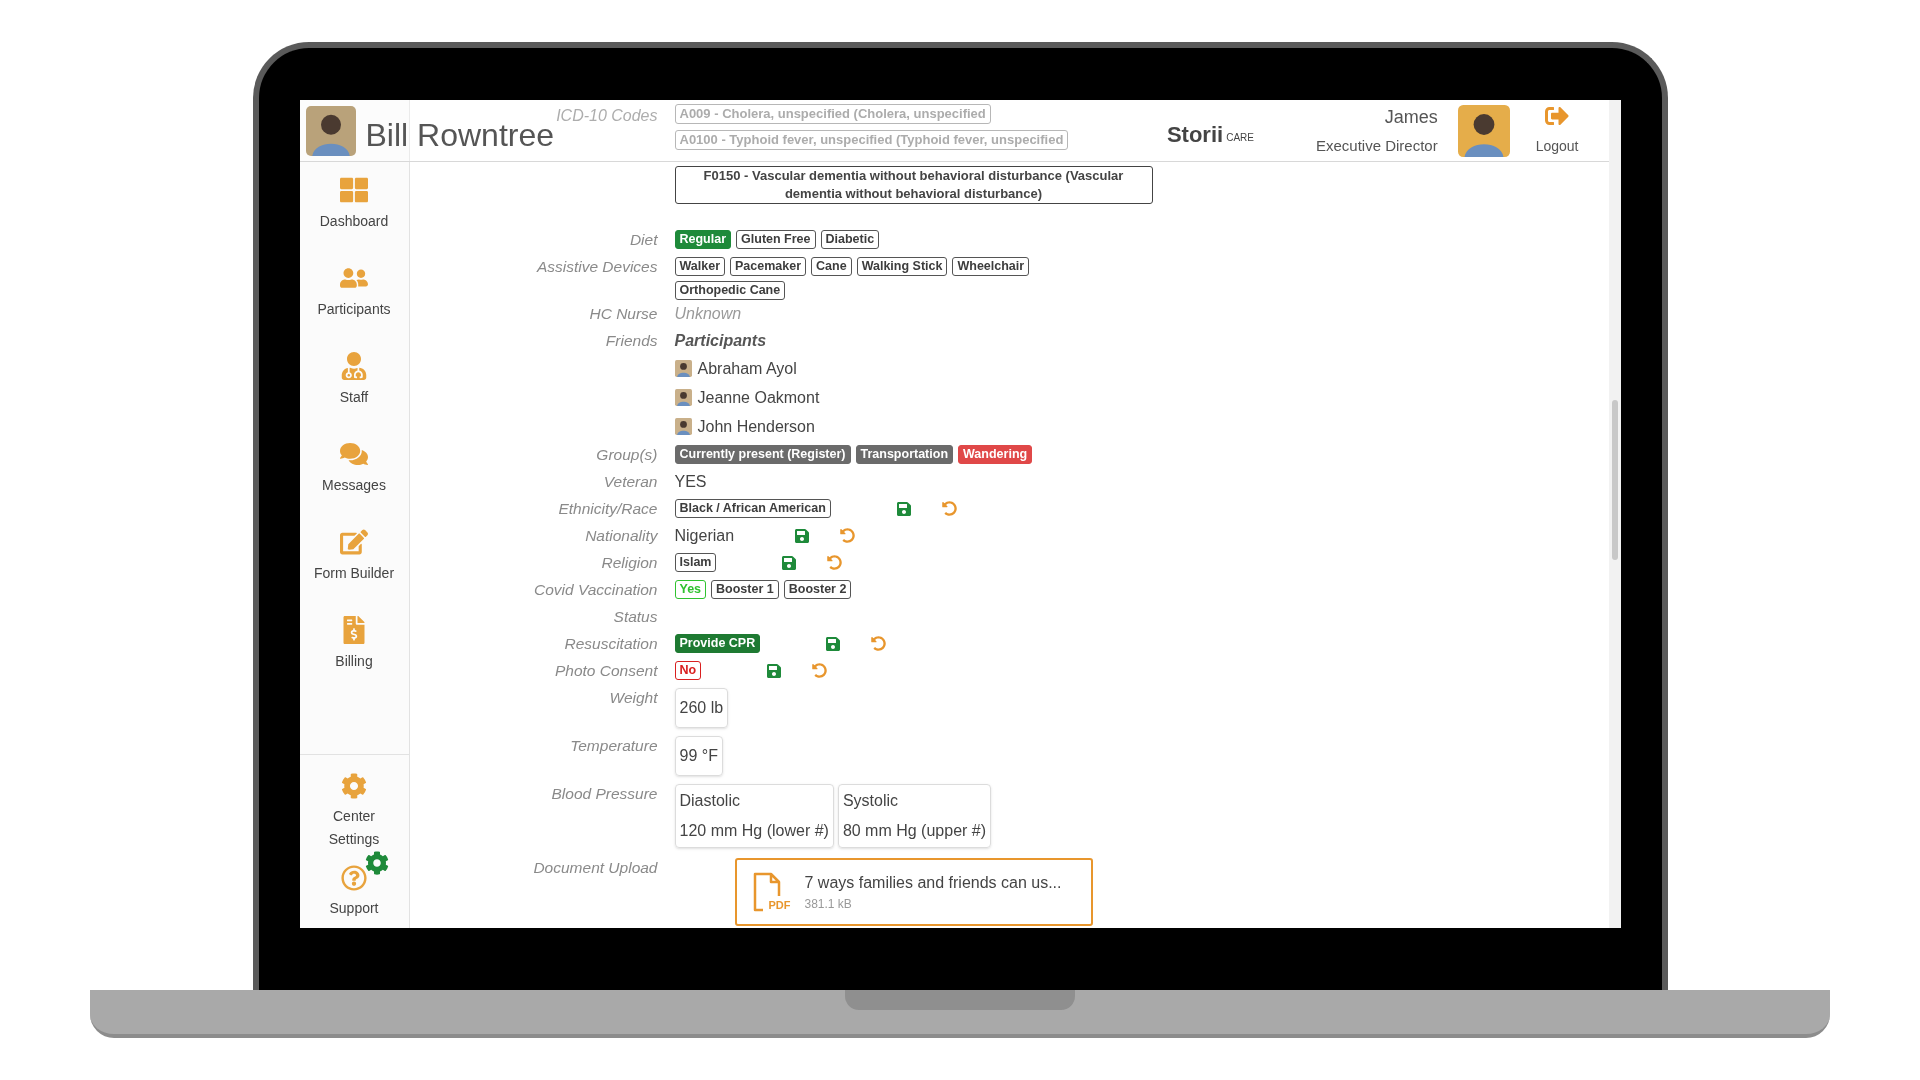  Describe the element at coordinates (605, 671) in the screenshot. I see `field-label: Photo Consent` at that location.